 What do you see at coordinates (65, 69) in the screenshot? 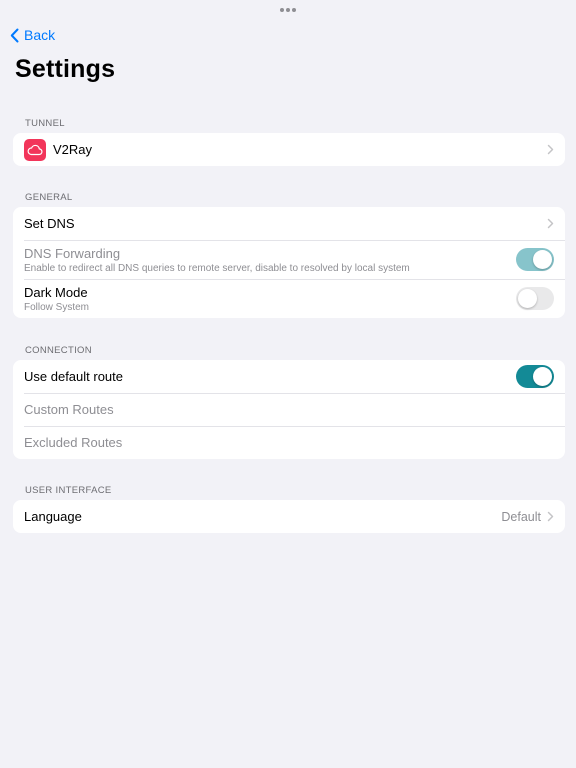
I see `page-title: Settings` at bounding box center [65, 69].